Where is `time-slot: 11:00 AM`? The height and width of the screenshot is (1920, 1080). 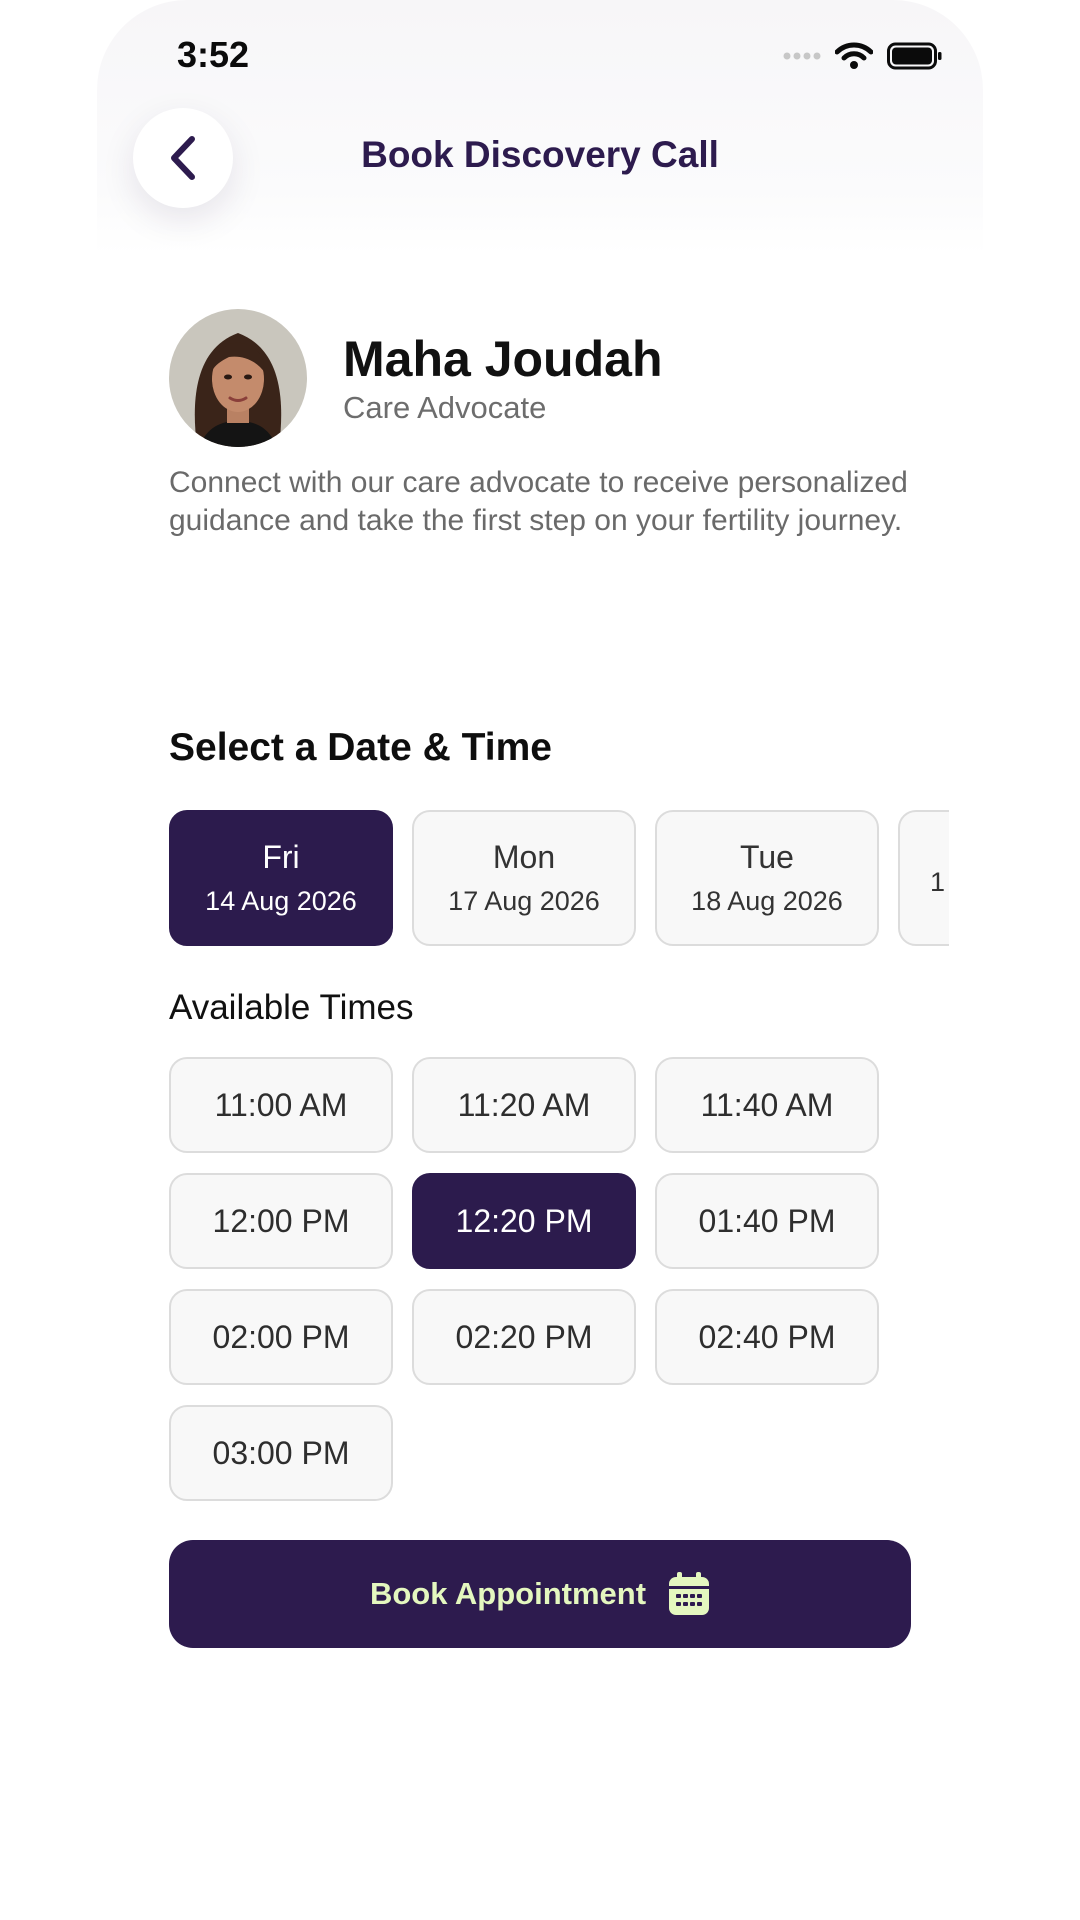 time-slot: 11:00 AM is located at coordinates (281, 1105).